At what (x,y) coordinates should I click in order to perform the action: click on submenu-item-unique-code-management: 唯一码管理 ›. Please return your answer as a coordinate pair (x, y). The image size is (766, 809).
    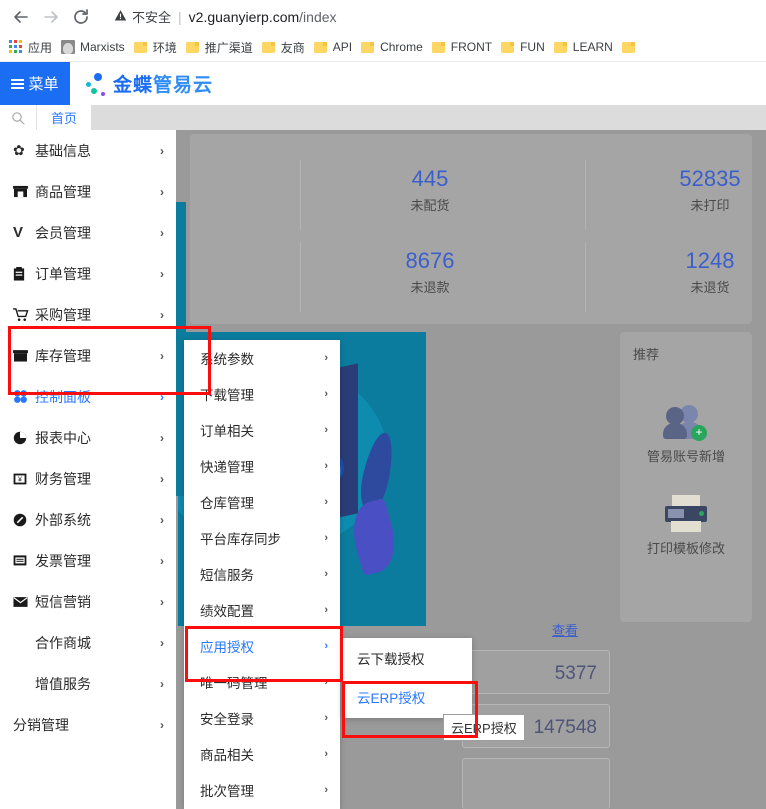
    Looking at the image, I should click on (262, 682).